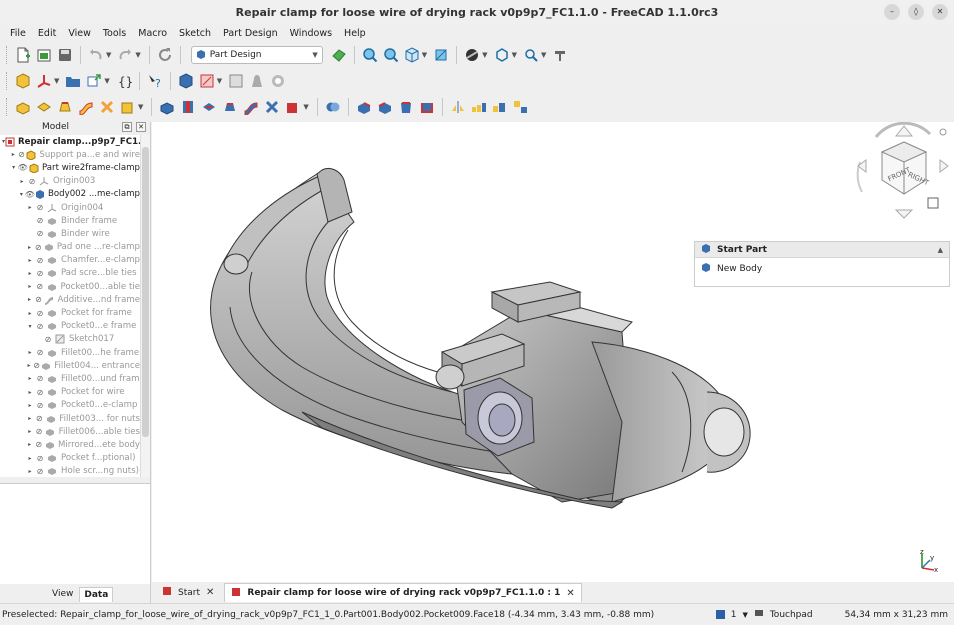 The height and width of the screenshot is (625, 954). Describe the element at coordinates (385, 107) in the screenshot. I see `chamfer-icon` at that location.